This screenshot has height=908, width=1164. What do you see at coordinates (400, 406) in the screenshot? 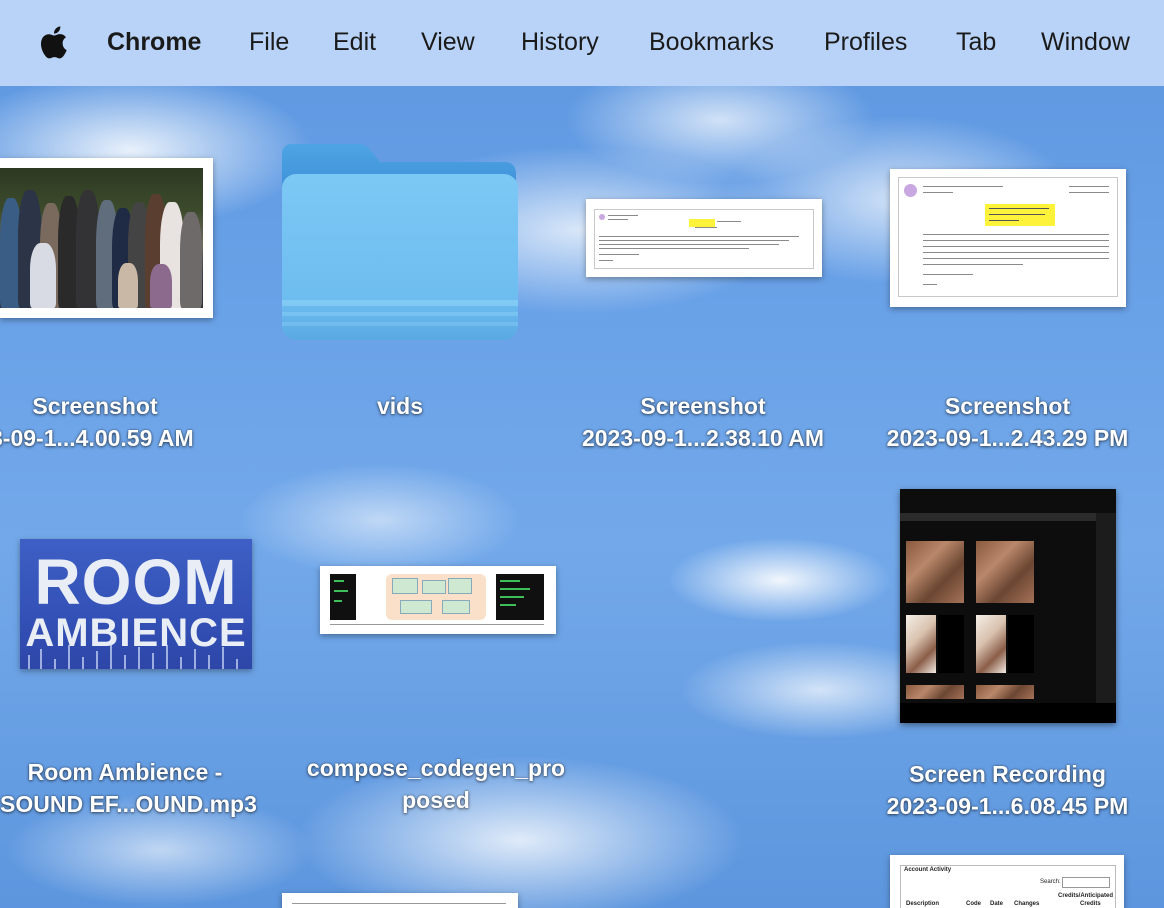
I see `folder-name: vids` at bounding box center [400, 406].